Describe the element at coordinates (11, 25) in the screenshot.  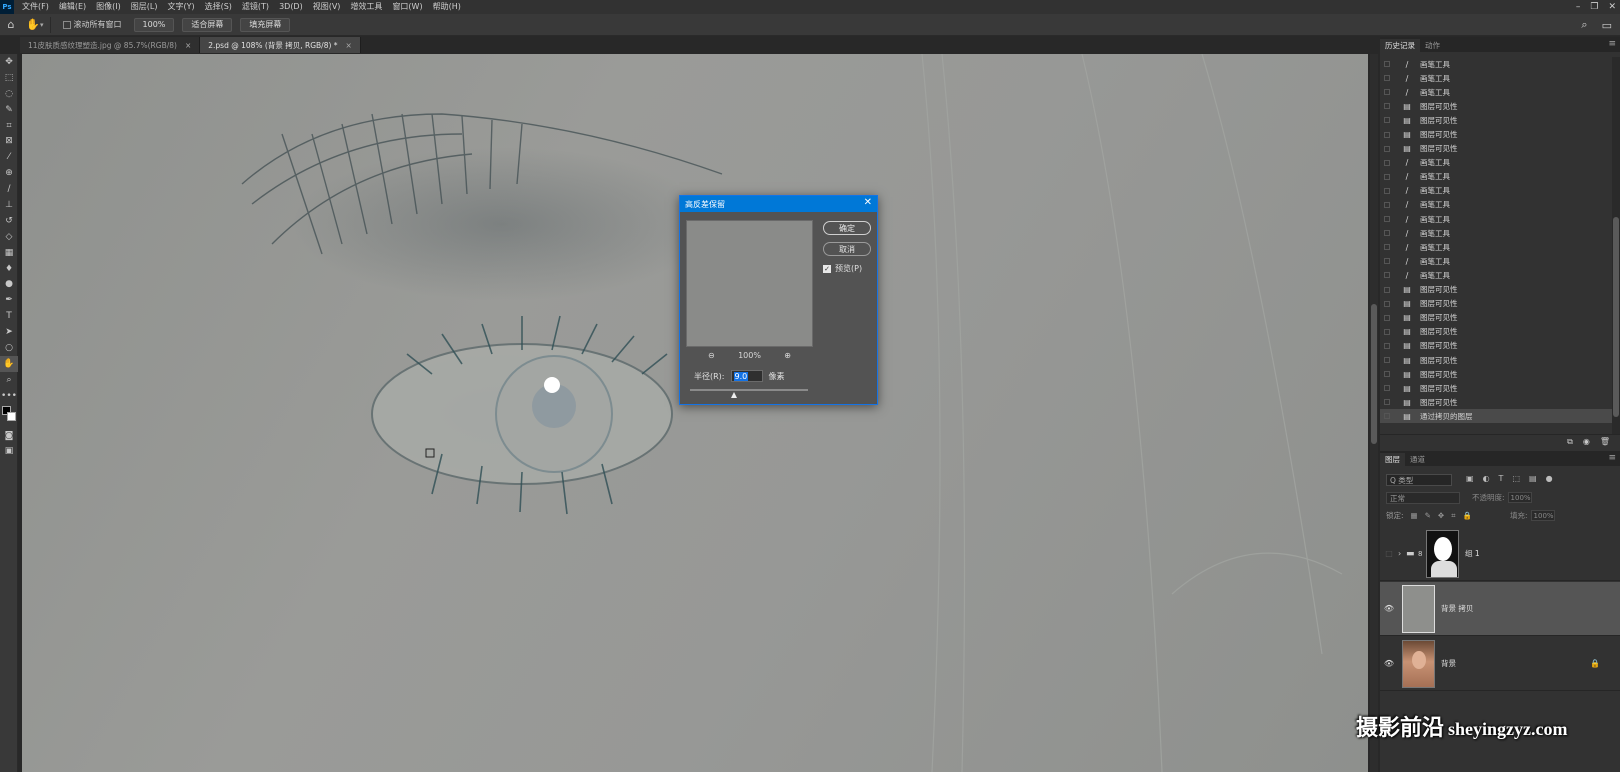
I see `home-icon: ⌂` at that location.